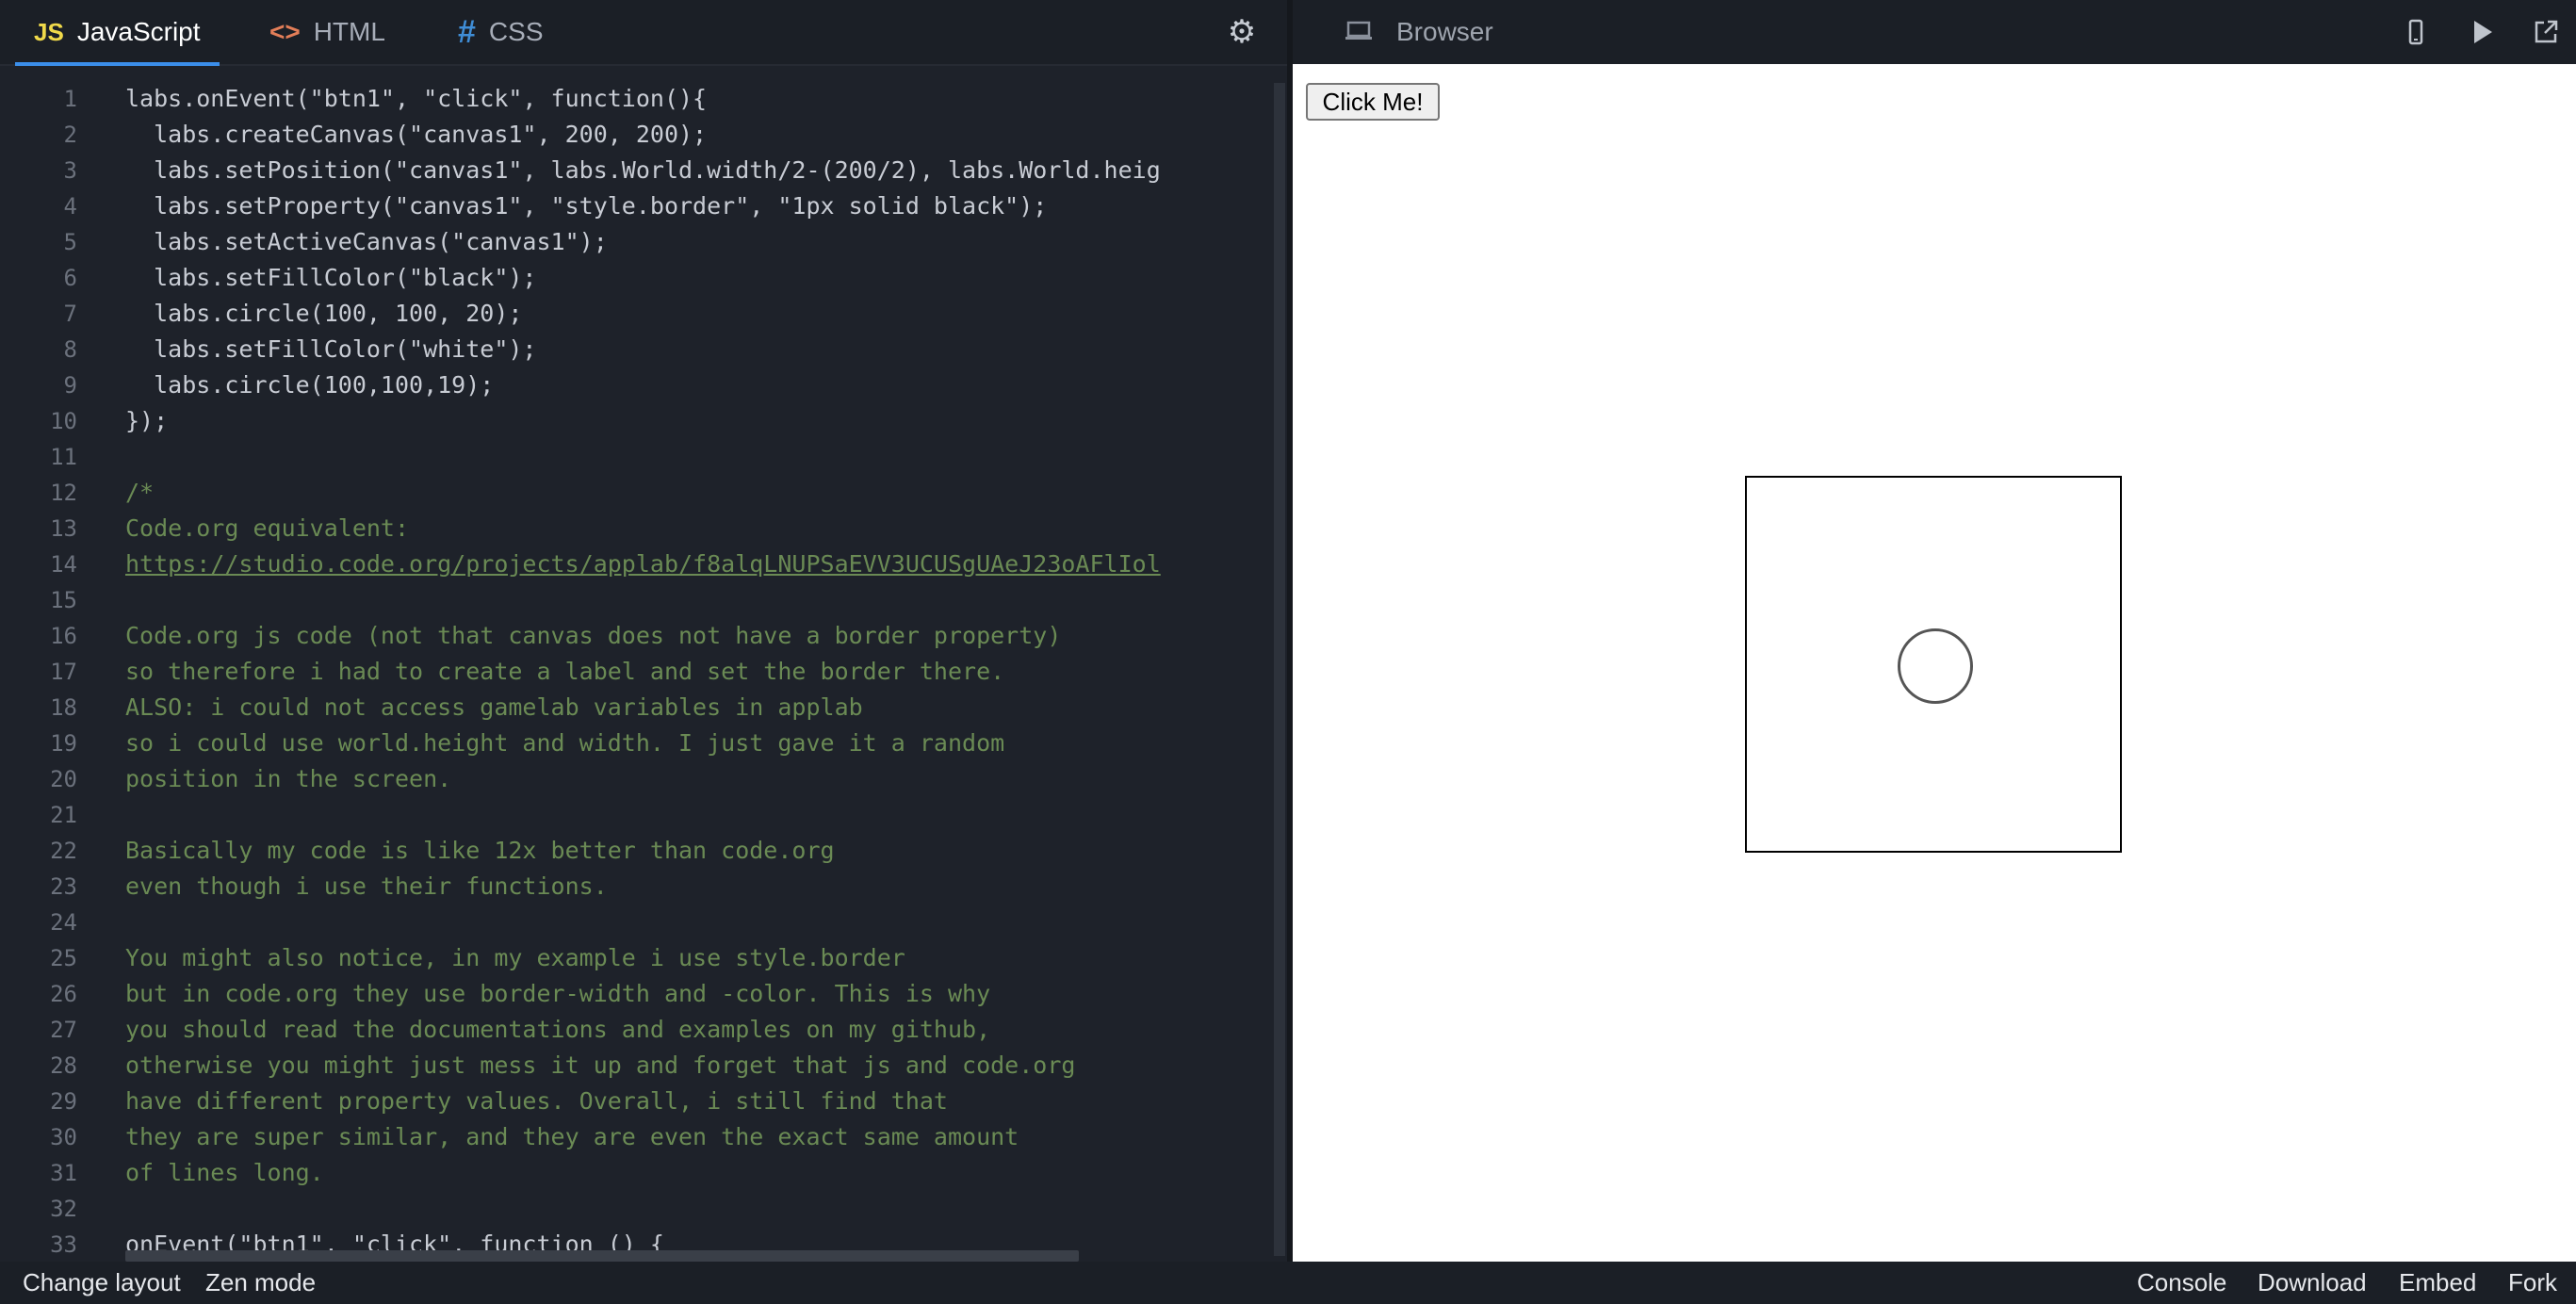 This screenshot has width=2576, height=1304. Describe the element at coordinates (70, 135) in the screenshot. I see `line-number: 2` at that location.